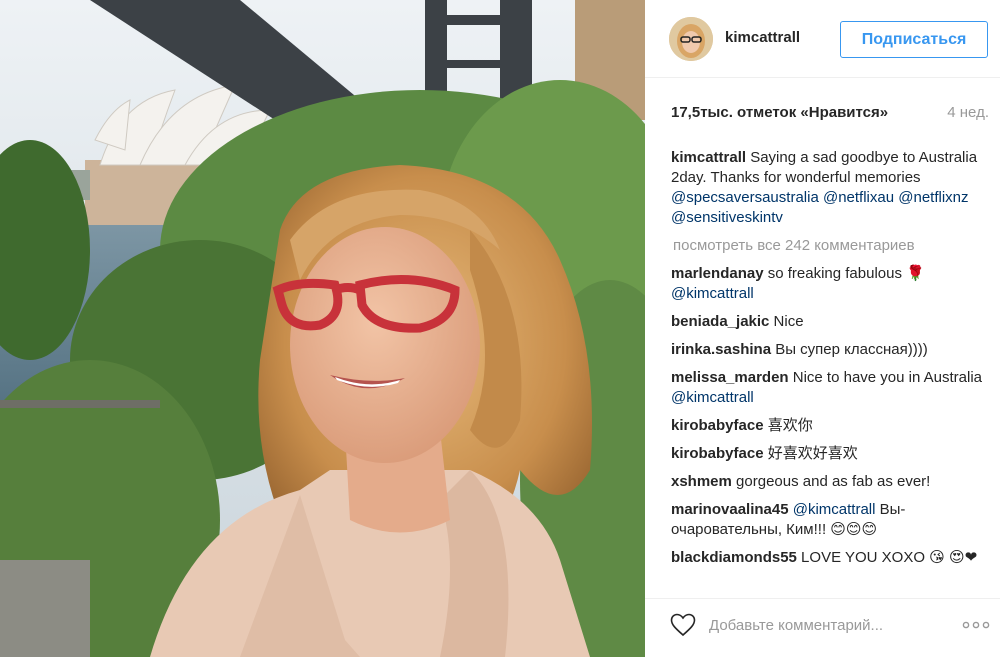 This screenshot has height=657, width=1000. Describe the element at coordinates (810, 453) in the screenshot. I see `comment-text: 好喜欢好喜欢` at that location.